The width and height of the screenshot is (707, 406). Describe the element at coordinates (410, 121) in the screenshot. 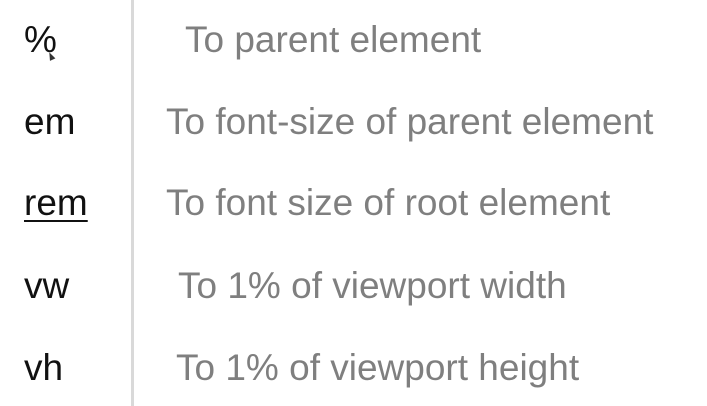

I see `description-em: To font-size of parent element` at that location.